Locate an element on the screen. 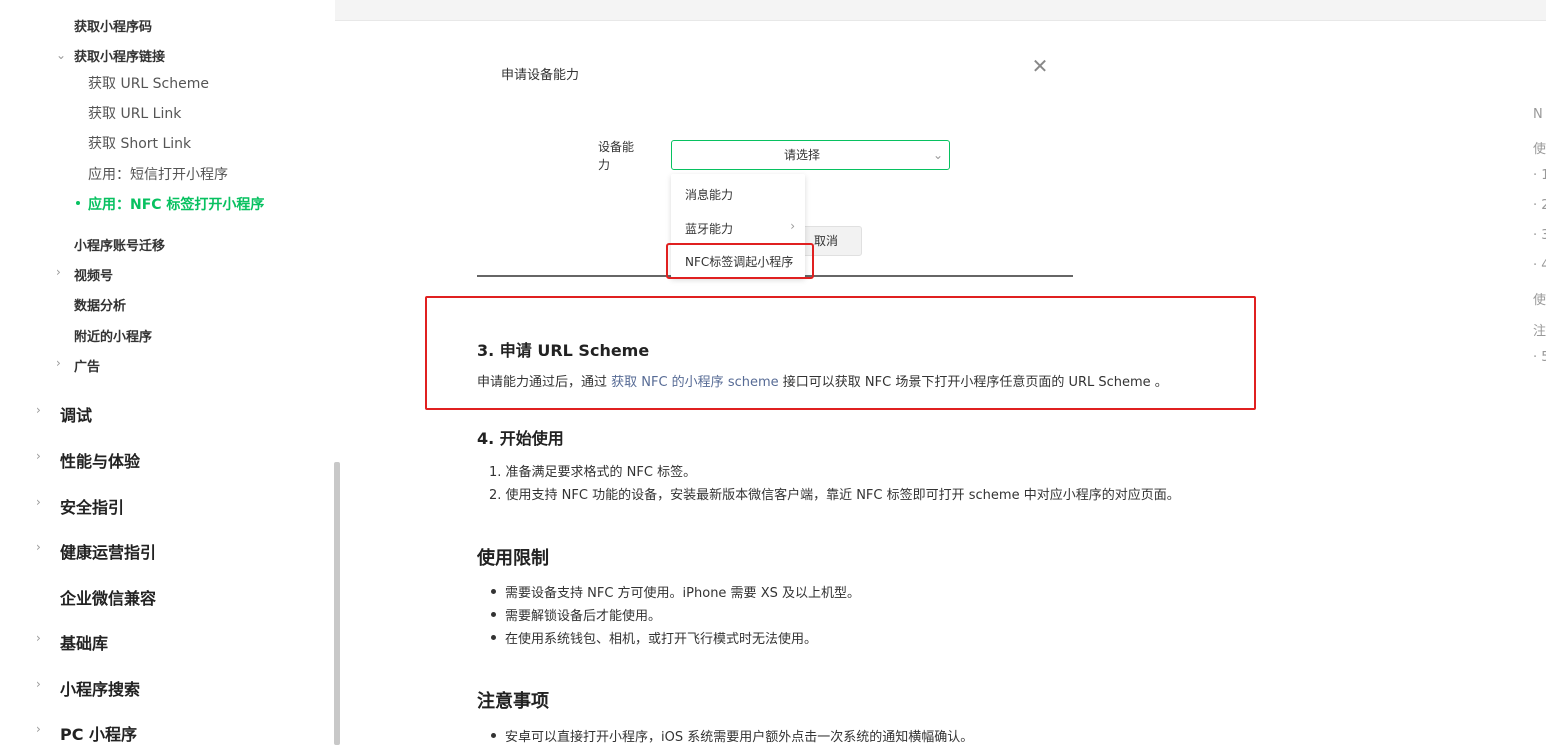 Image resolution: width=1546 pixels, height=745 pixels. list-item: 安卓可以直接打开小程序，iOS 系统需要用户额外点击一次系统的通知横幅确认。 is located at coordinates (739, 737).